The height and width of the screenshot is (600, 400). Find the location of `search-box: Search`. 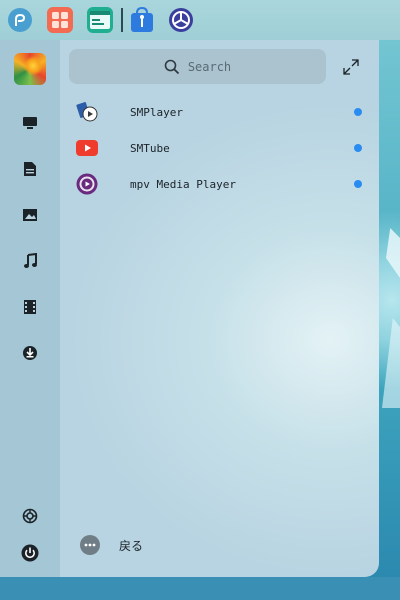

search-box: Search is located at coordinates (197, 66).